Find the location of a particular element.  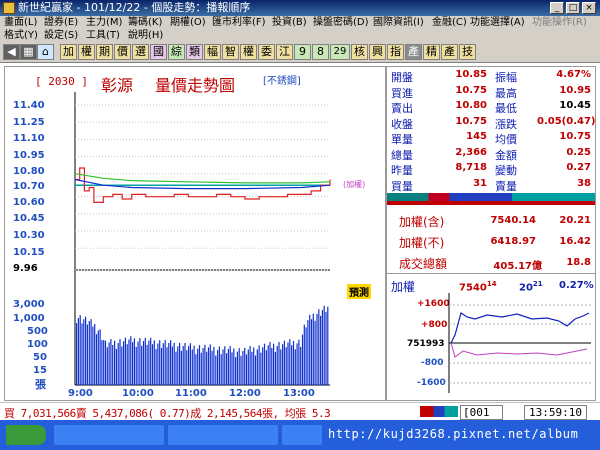

minimize-icon: _ is located at coordinates (557, 8).